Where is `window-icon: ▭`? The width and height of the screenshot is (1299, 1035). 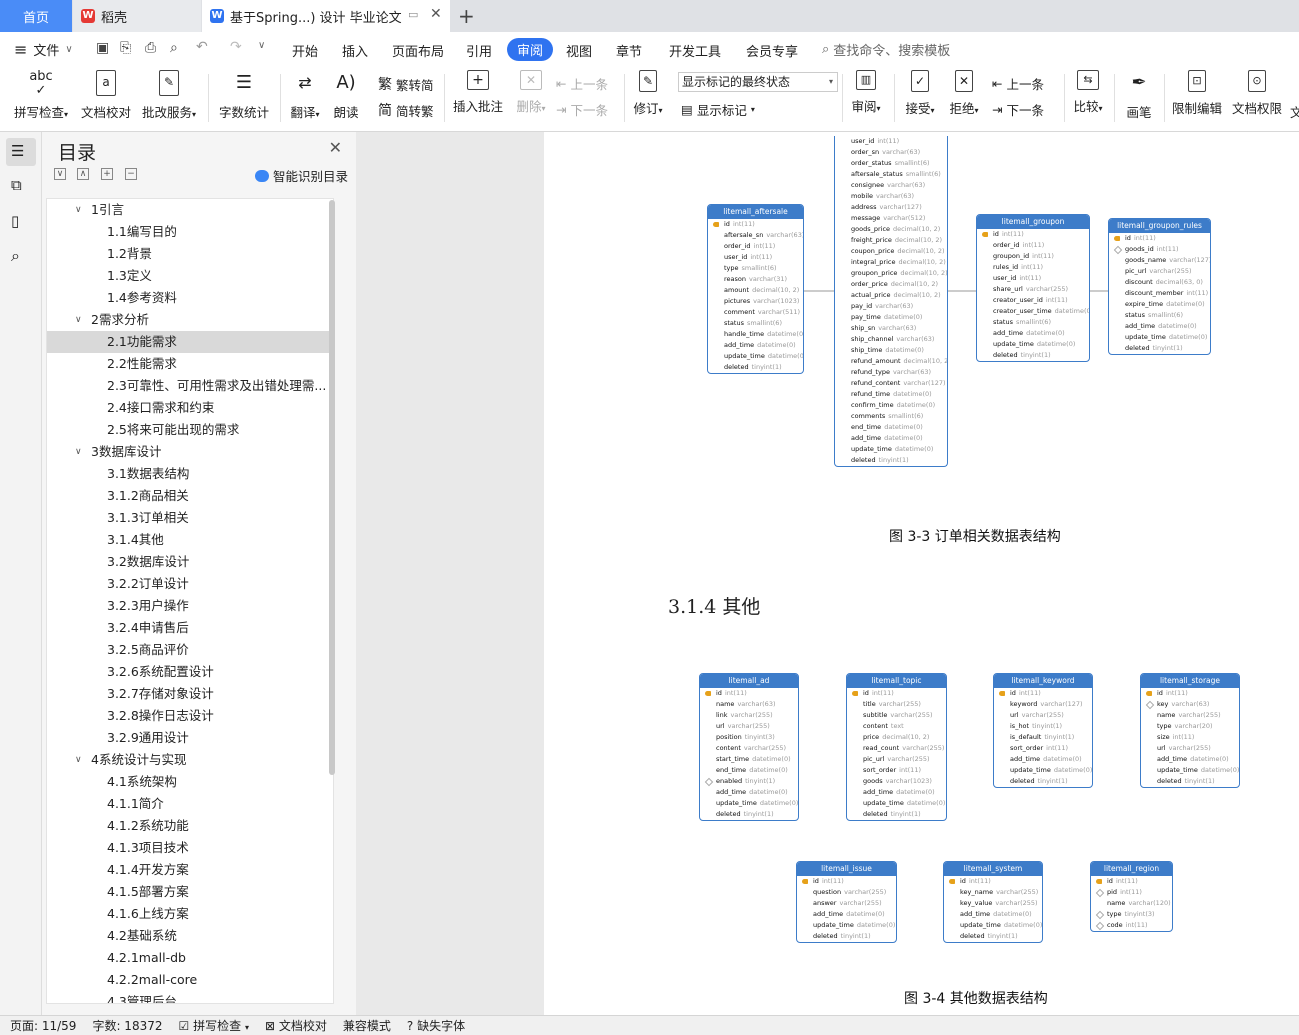
window-icon: ▭ is located at coordinates (413, 14).